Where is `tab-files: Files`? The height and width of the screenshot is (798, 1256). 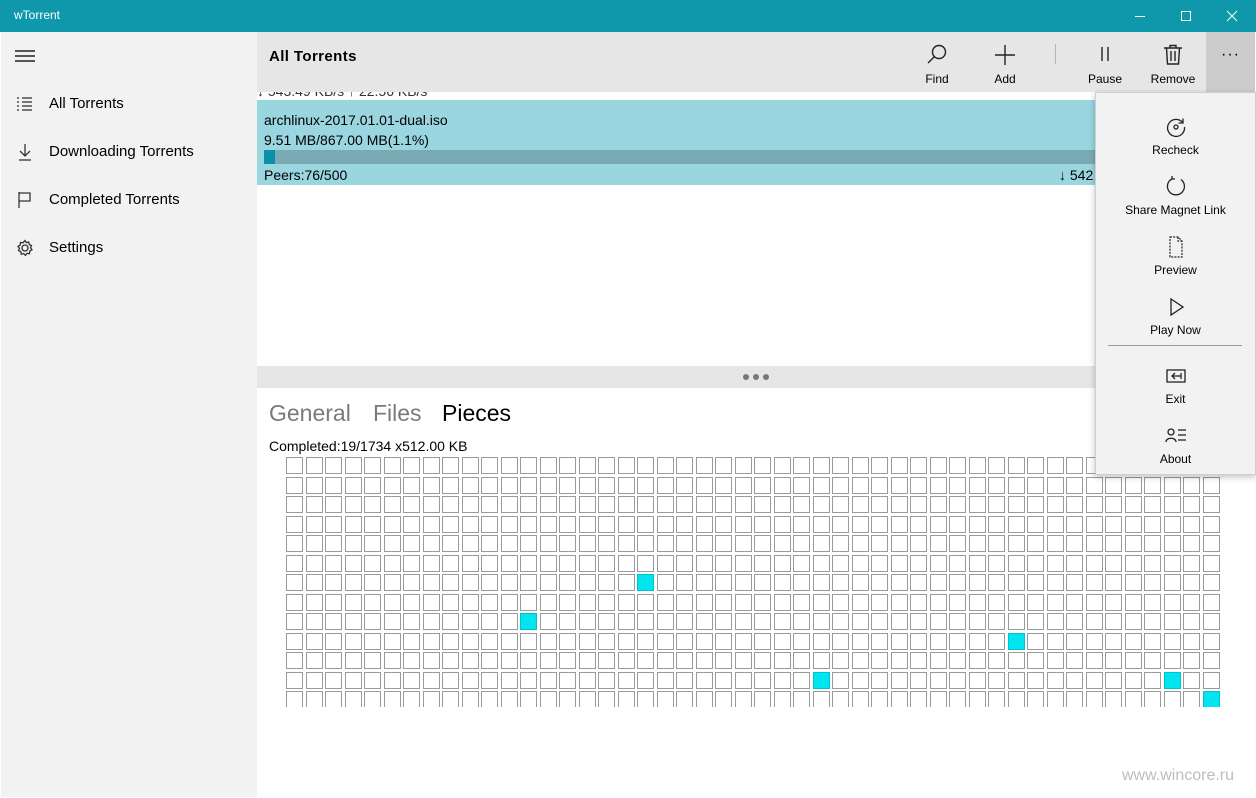 tab-files: Files is located at coordinates (397, 413).